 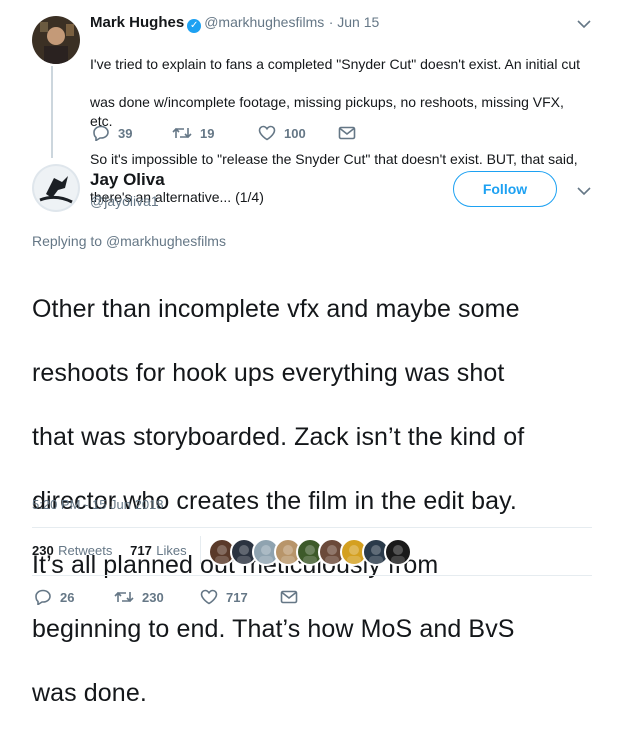 I want to click on parent-actions: 39 19 100, so click(x=228, y=133).